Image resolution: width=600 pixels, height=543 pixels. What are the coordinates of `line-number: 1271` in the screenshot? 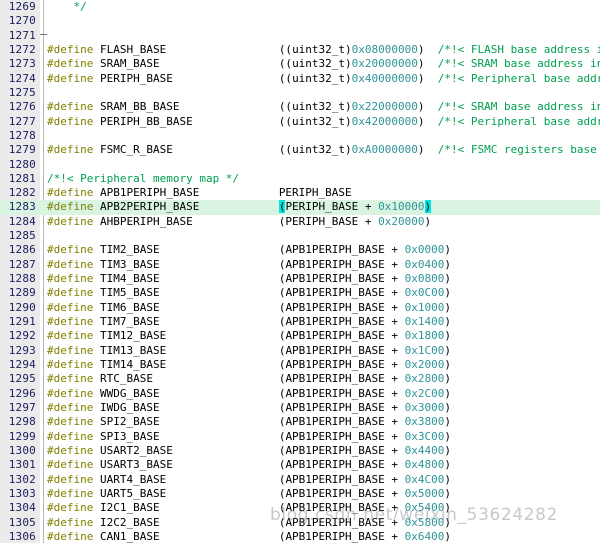 It's located at (22, 35).